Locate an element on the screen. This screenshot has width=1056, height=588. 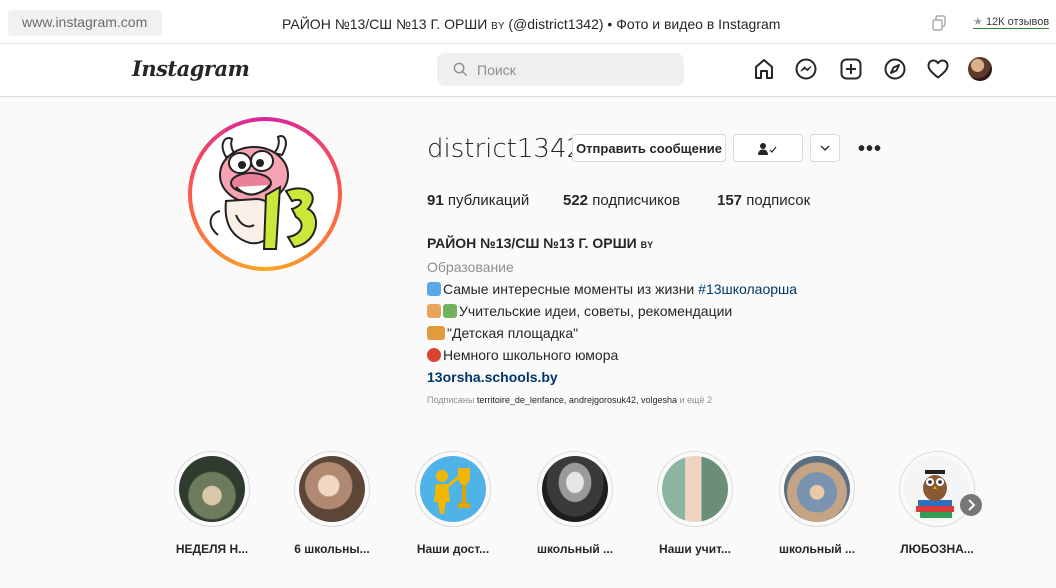
bio-line-text: Учительские идеи, советы, рекомендации is located at coordinates (596, 311).